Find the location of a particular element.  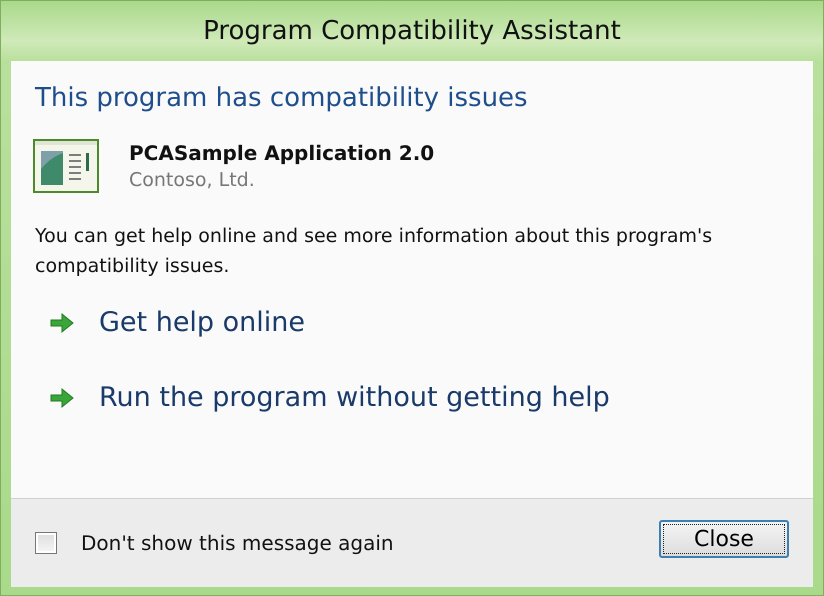

dialog-heading: This program has compatibility issues is located at coordinates (282, 98).